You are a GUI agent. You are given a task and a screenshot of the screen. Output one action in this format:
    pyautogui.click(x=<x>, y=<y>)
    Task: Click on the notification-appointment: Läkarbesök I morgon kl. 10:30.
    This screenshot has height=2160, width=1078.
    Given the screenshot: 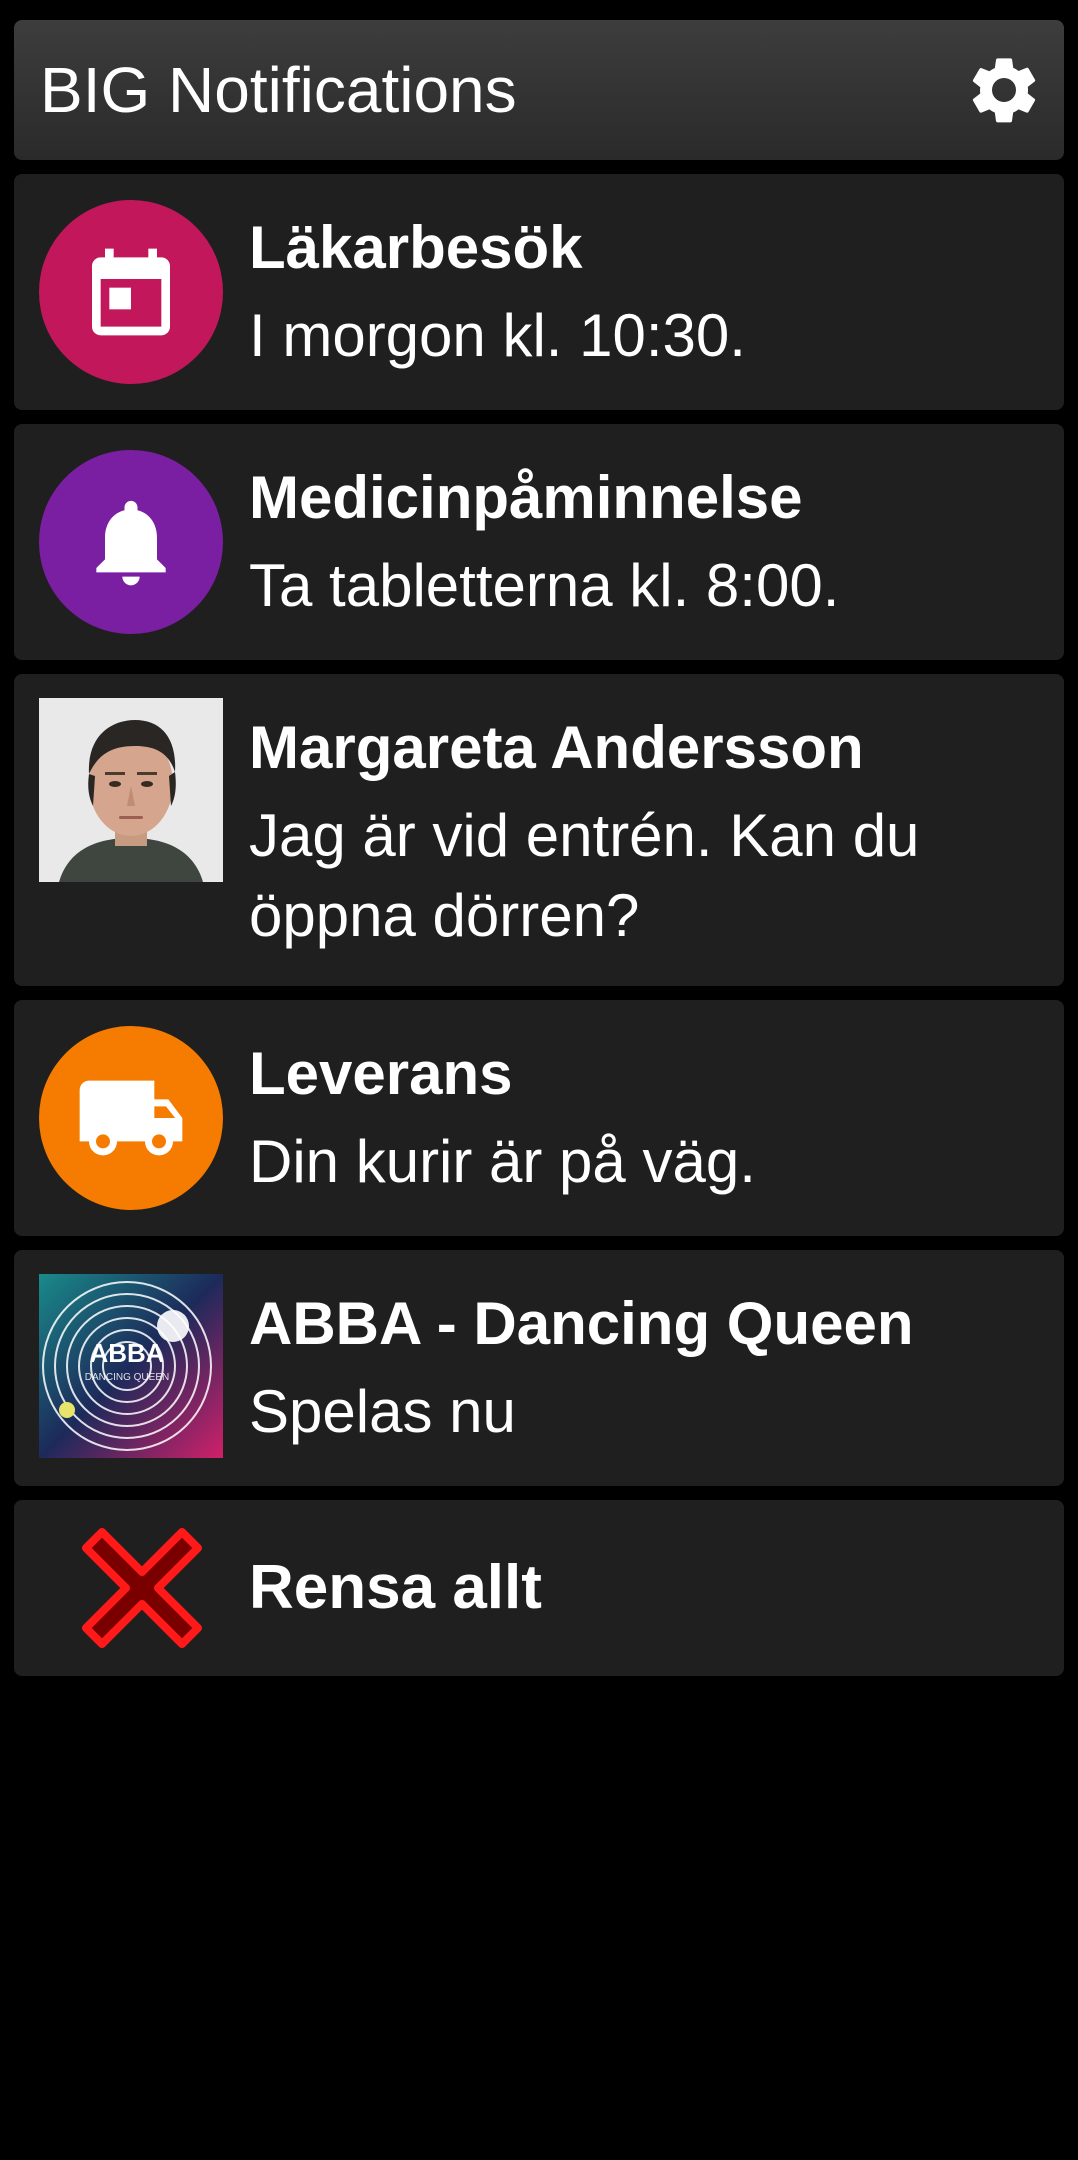 What is the action you would take?
    pyautogui.click(x=539, y=292)
    